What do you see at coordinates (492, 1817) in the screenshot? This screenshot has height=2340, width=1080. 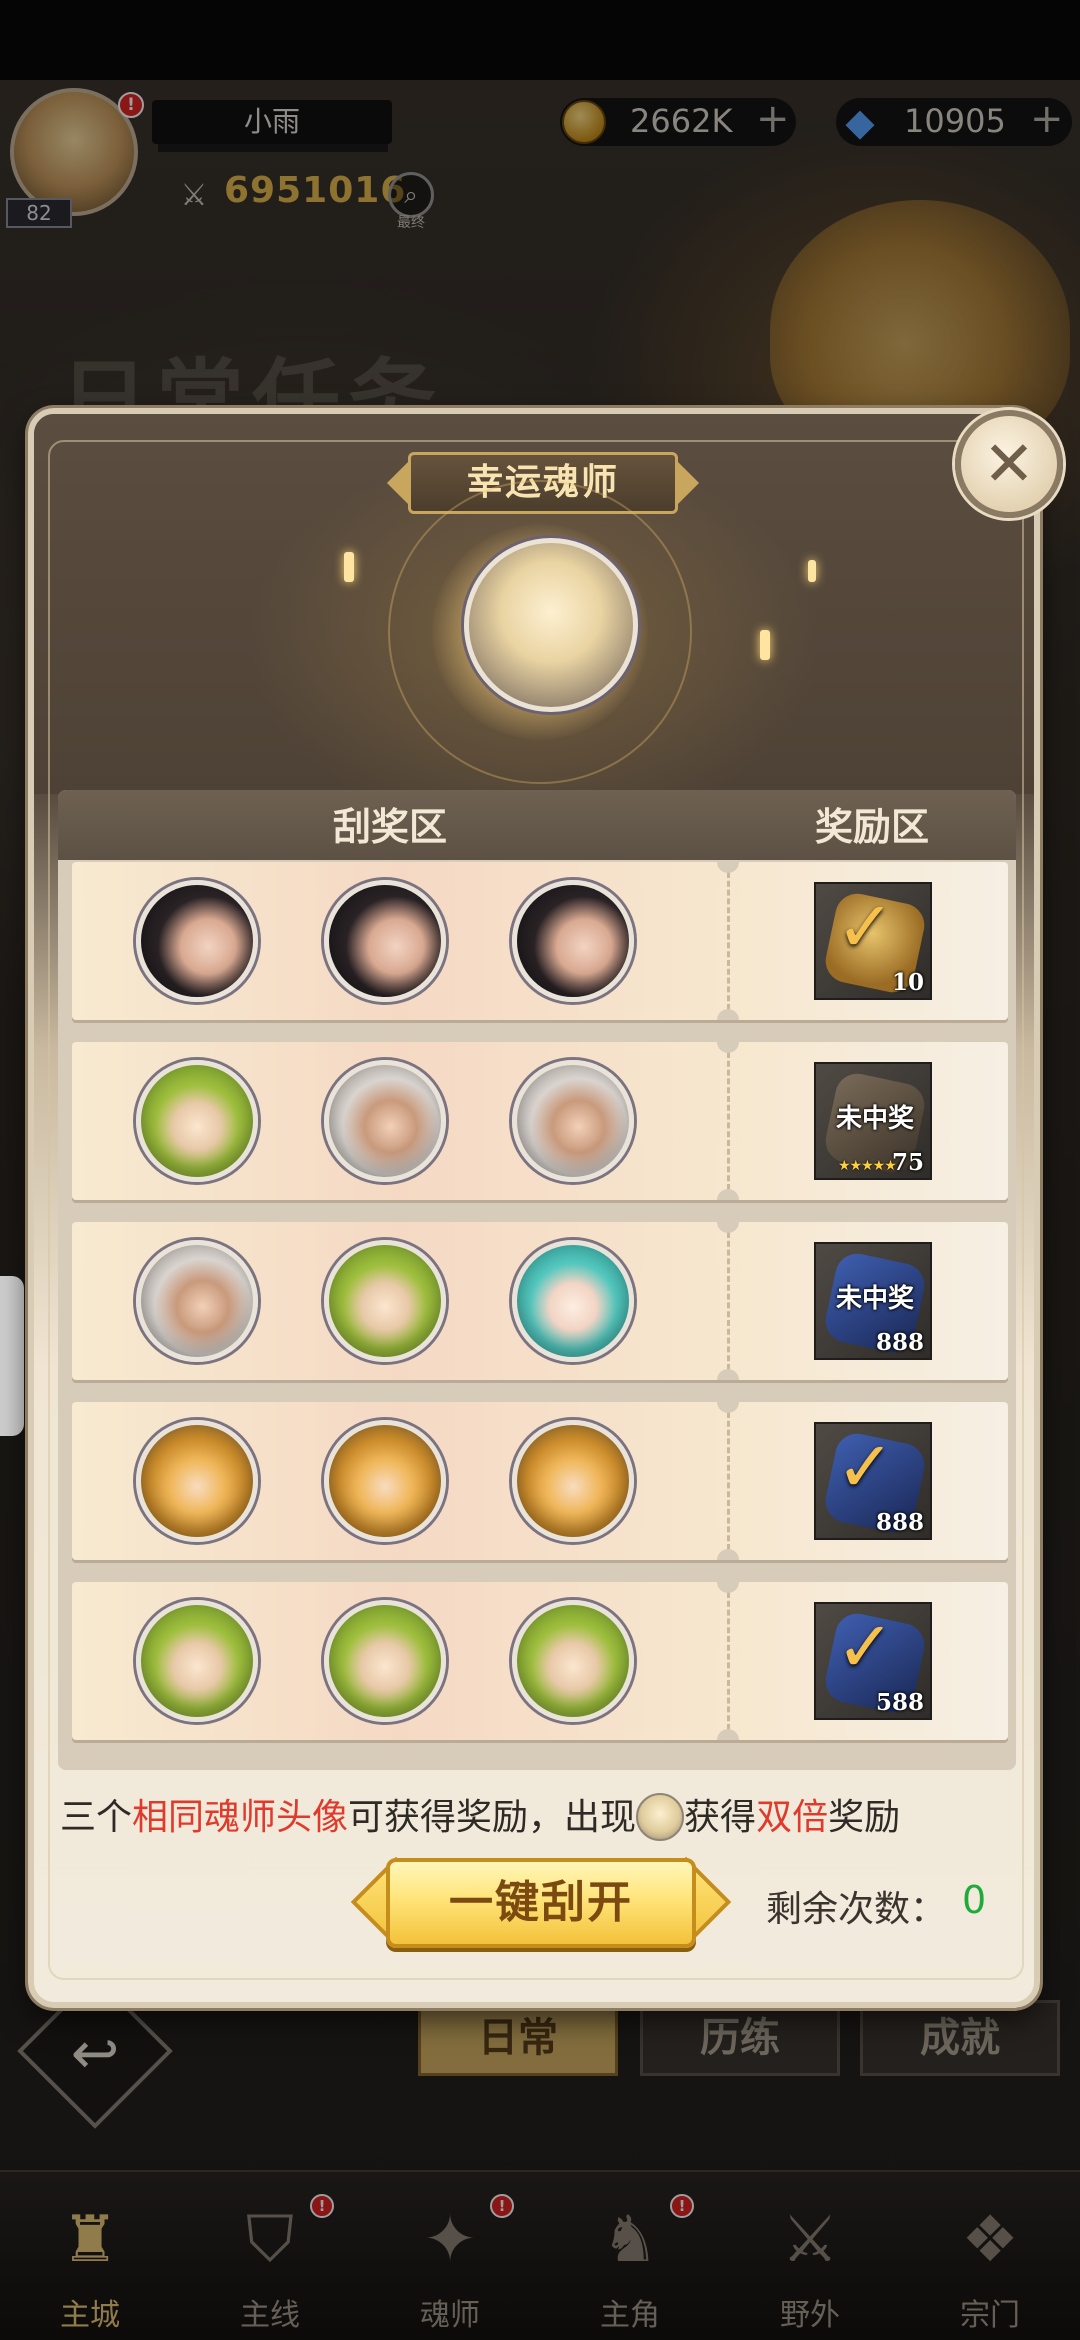 I see `rule-part: 可获得奖励，出现` at bounding box center [492, 1817].